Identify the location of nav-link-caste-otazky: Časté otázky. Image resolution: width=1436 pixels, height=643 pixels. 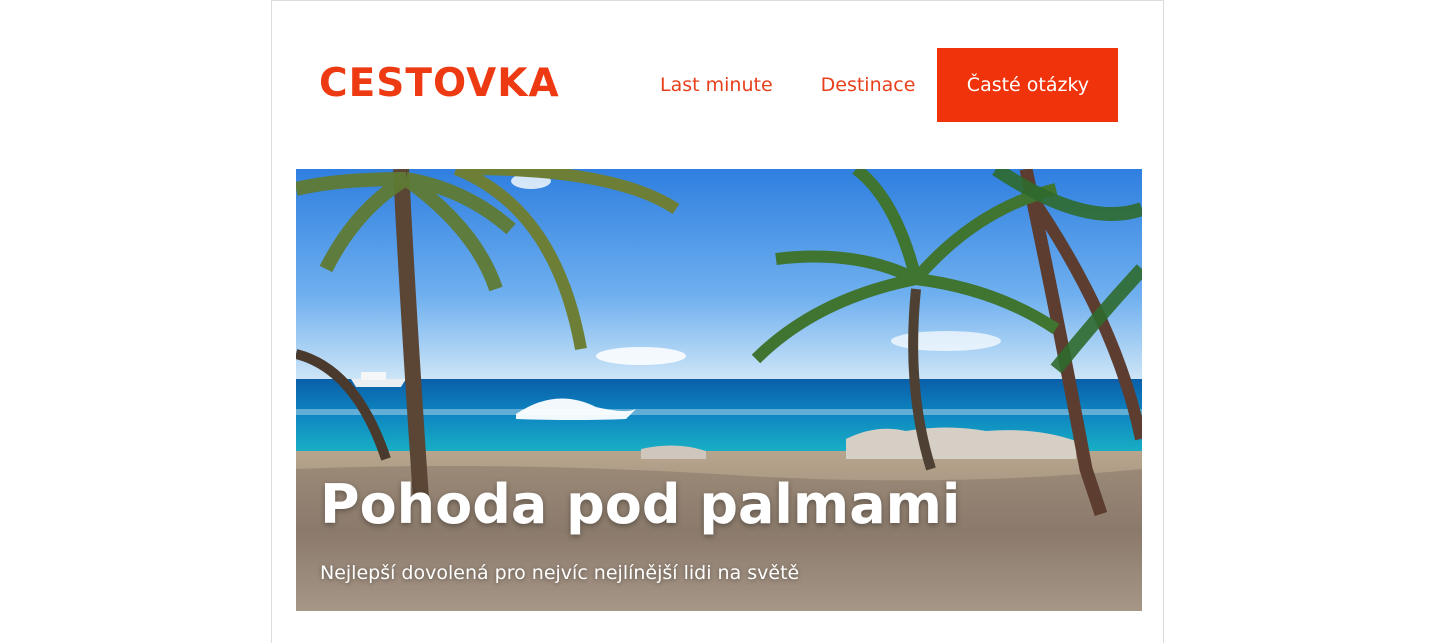
(1028, 85).